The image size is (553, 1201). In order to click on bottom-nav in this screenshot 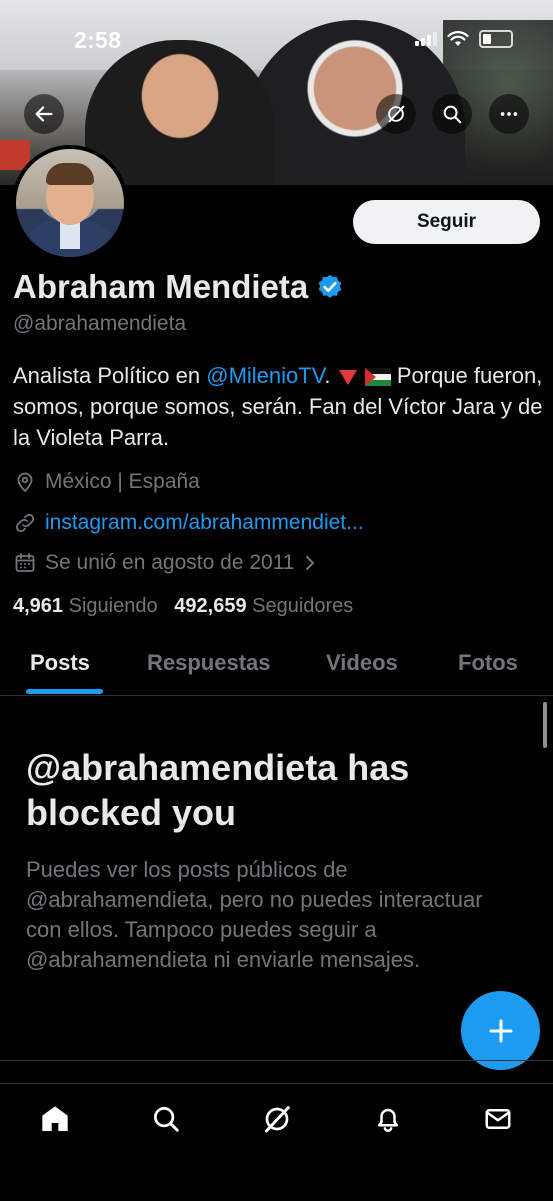, I will do `click(276, 1142)`.